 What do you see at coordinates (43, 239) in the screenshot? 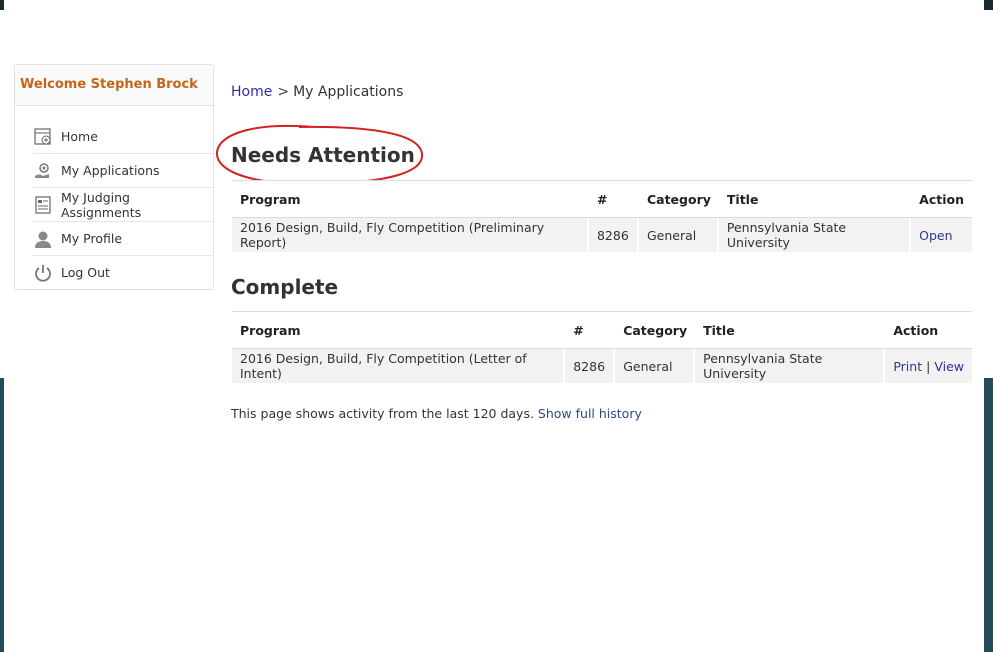
I see `profile-icon` at bounding box center [43, 239].